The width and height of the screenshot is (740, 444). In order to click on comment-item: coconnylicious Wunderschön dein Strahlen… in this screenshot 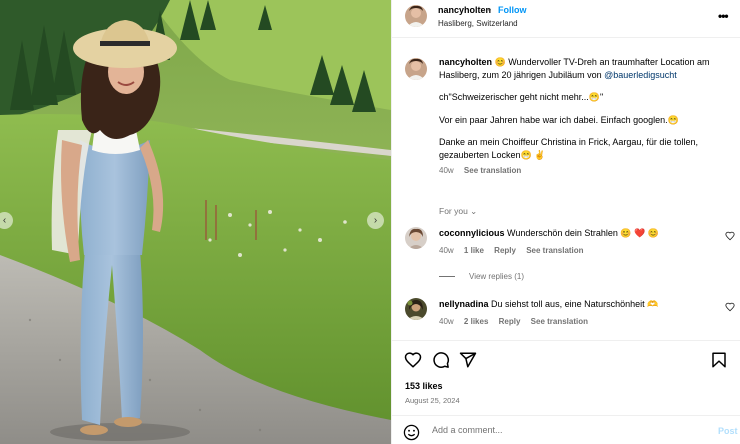, I will do `click(570, 242)`.